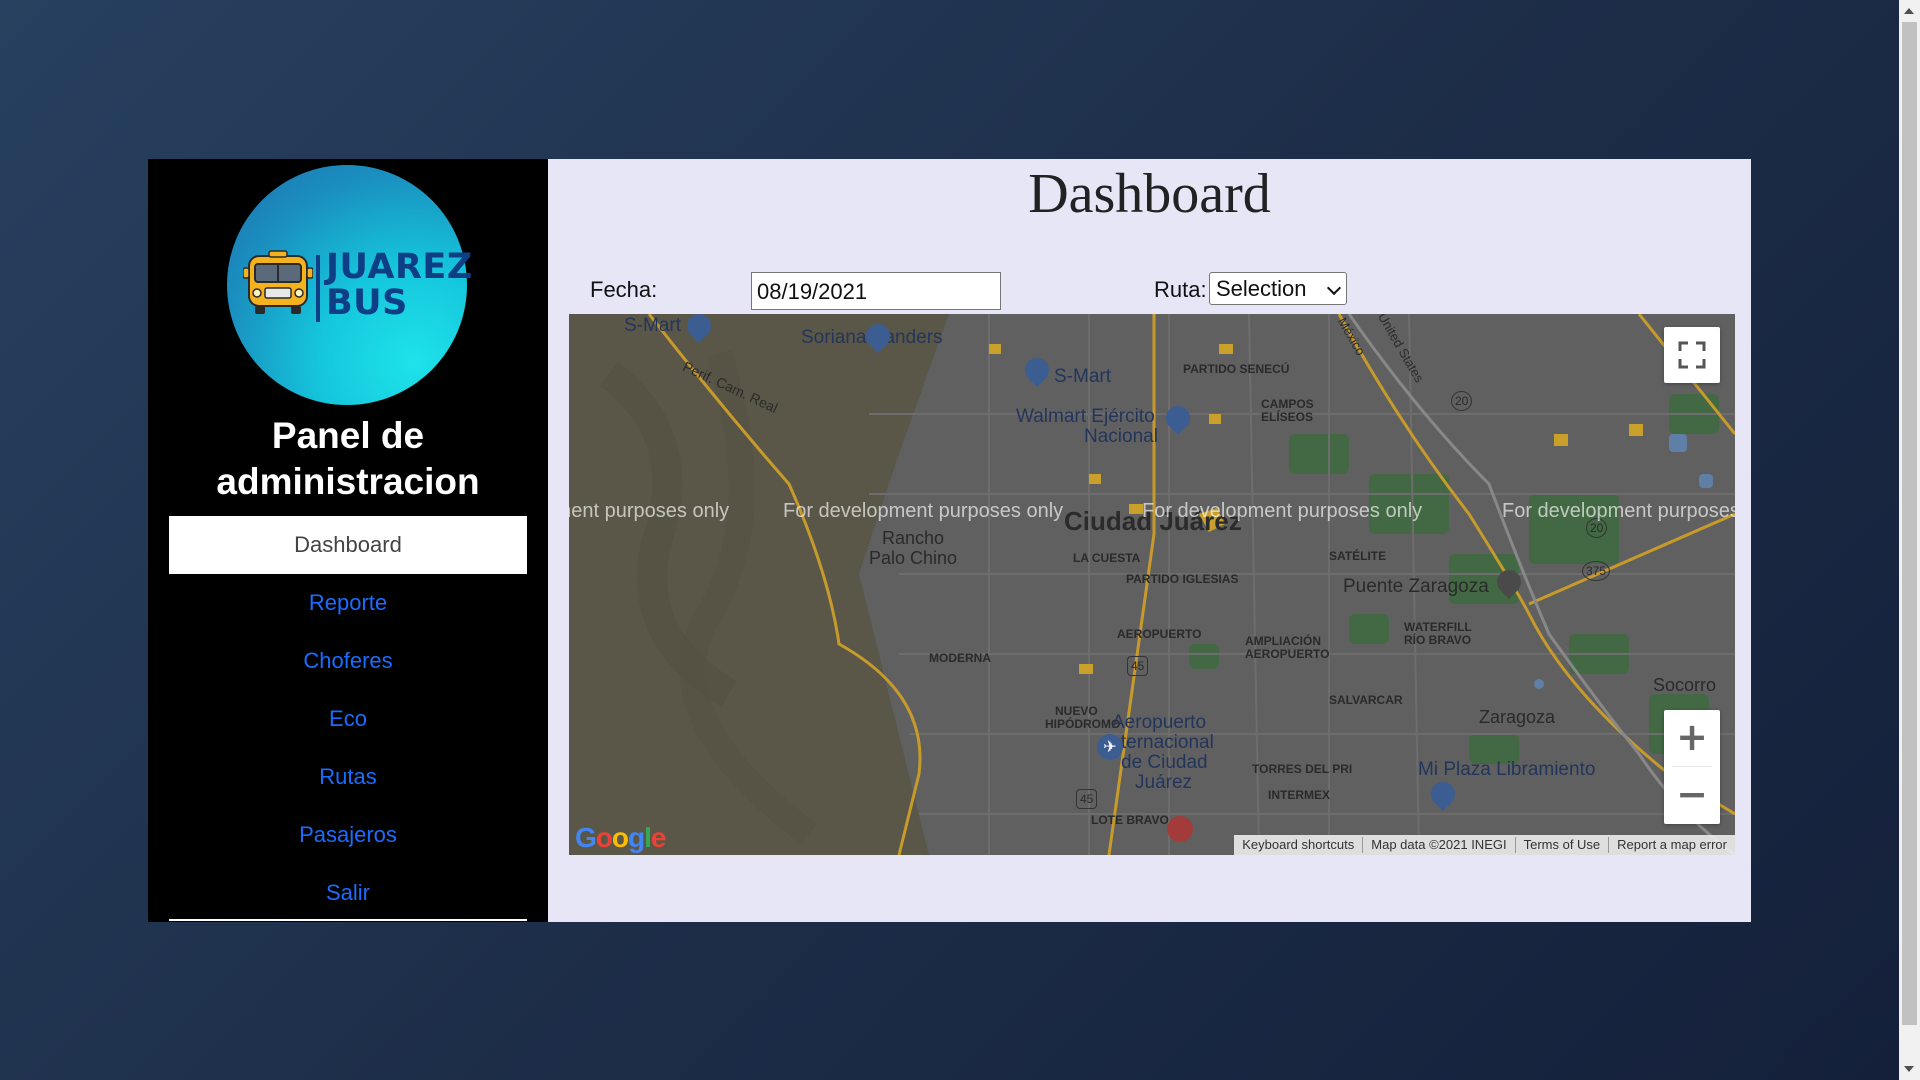 The height and width of the screenshot is (1080, 1920). Describe the element at coordinates (348, 920) in the screenshot. I see `nav-divider` at that location.